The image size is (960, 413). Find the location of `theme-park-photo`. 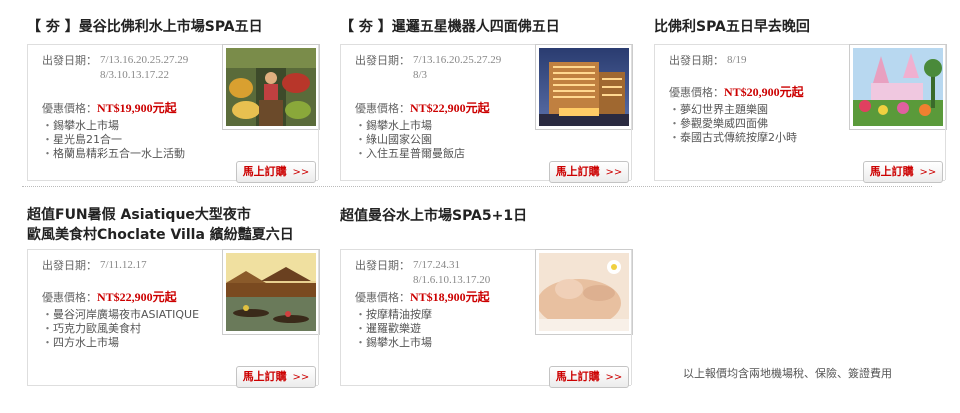

theme-park-photo is located at coordinates (898, 87).